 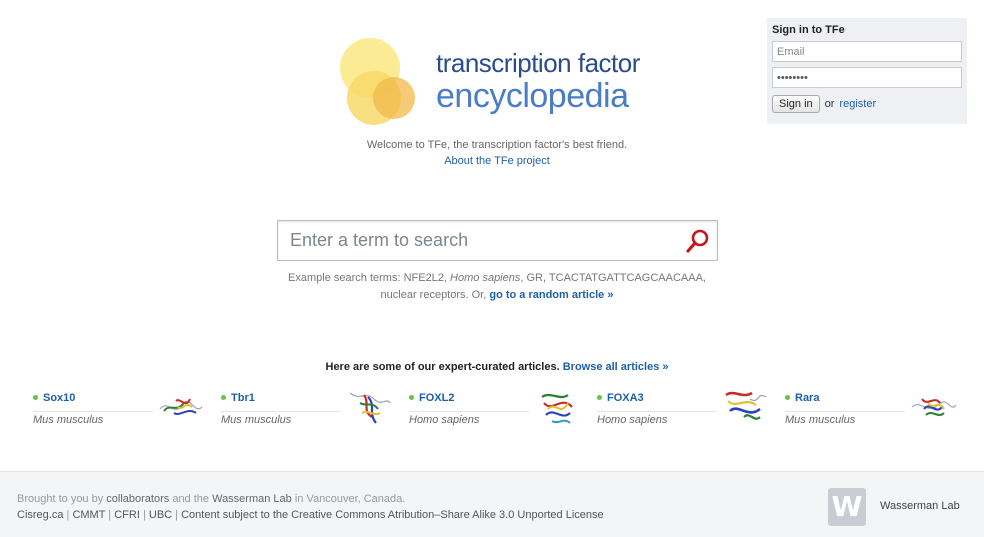 I want to click on cmmt-link: CMMT, so click(x=88, y=515).